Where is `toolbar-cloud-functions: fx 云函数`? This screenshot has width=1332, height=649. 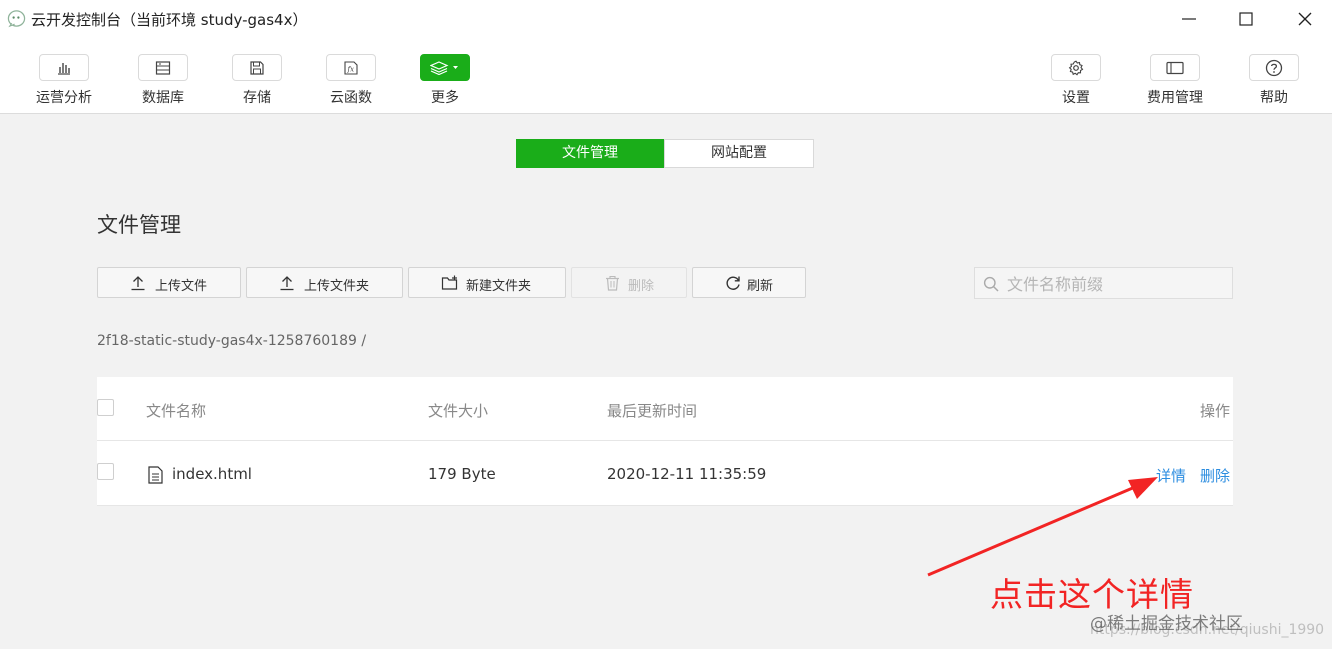
toolbar-cloud-functions: fx 云函数 is located at coordinates (351, 80).